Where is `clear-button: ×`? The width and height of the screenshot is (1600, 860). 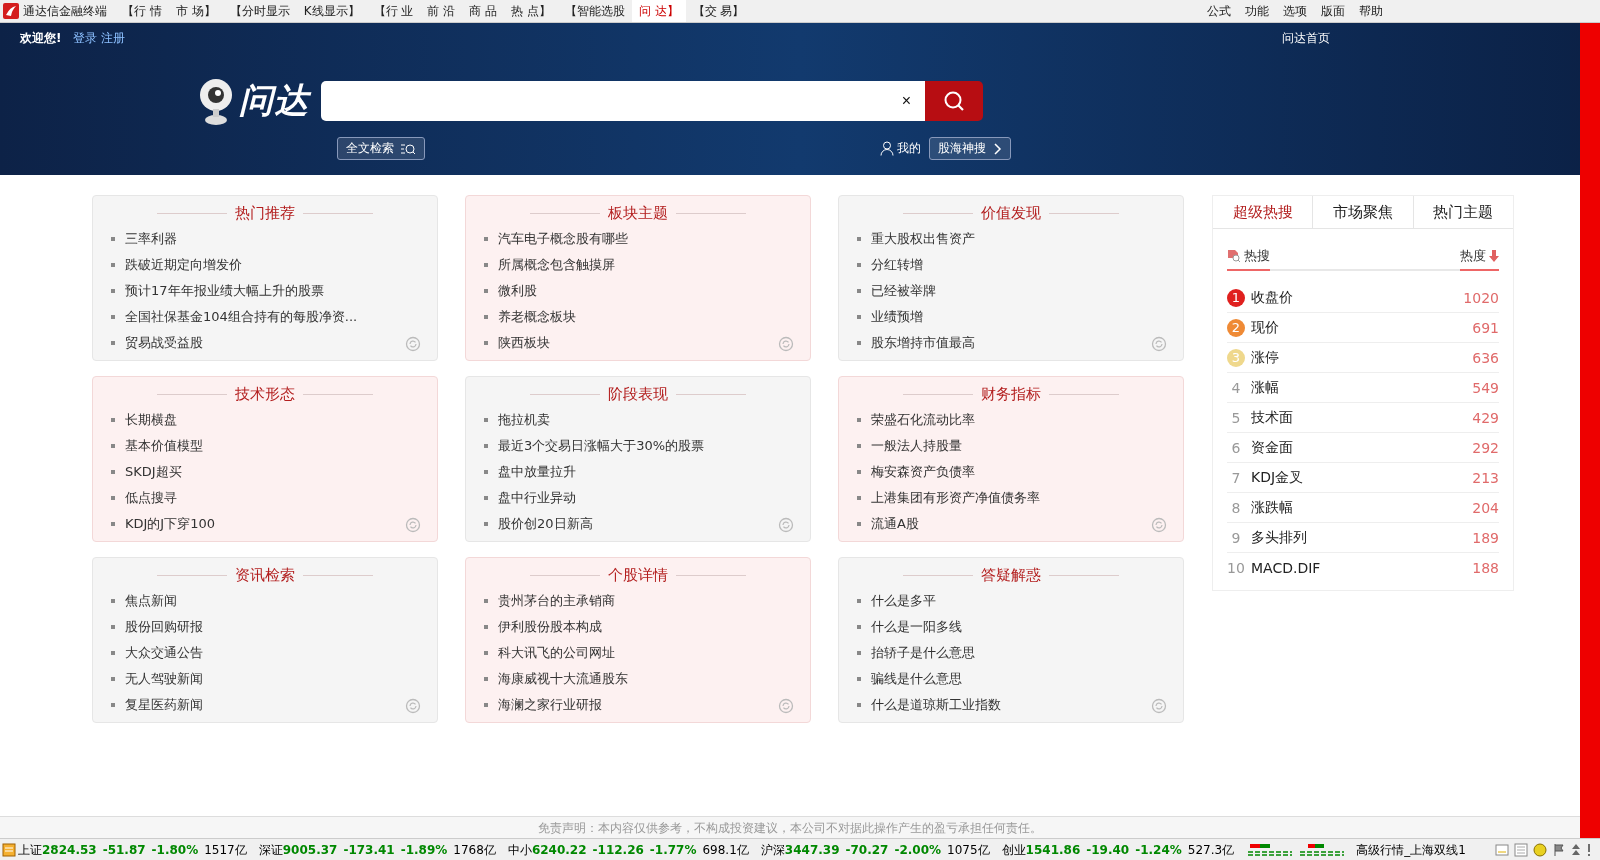
clear-button: × is located at coordinates (906, 101).